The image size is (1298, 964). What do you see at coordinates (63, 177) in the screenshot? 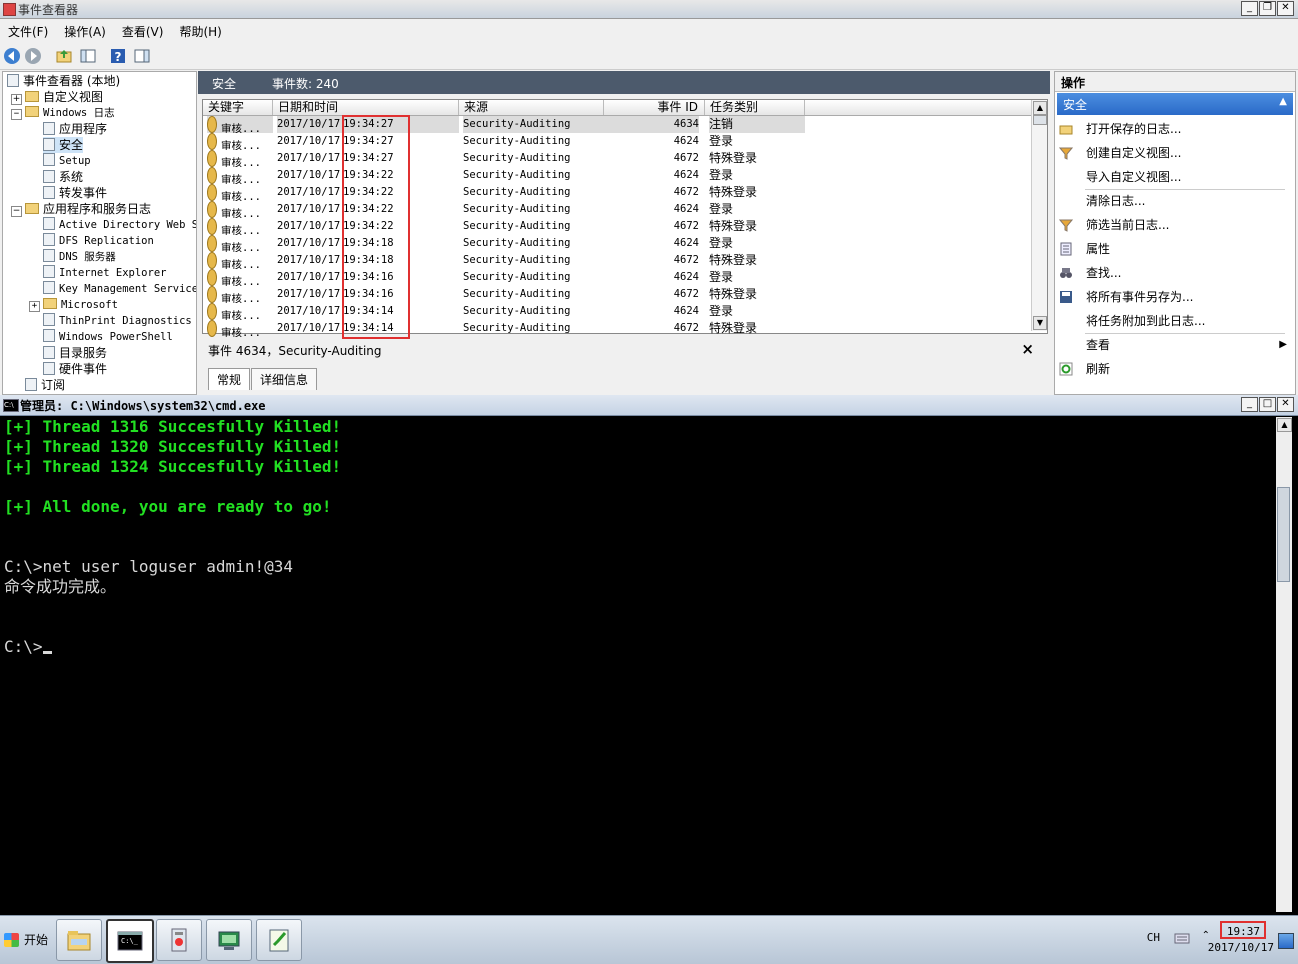
I see `tree-item: 系统` at bounding box center [63, 177].